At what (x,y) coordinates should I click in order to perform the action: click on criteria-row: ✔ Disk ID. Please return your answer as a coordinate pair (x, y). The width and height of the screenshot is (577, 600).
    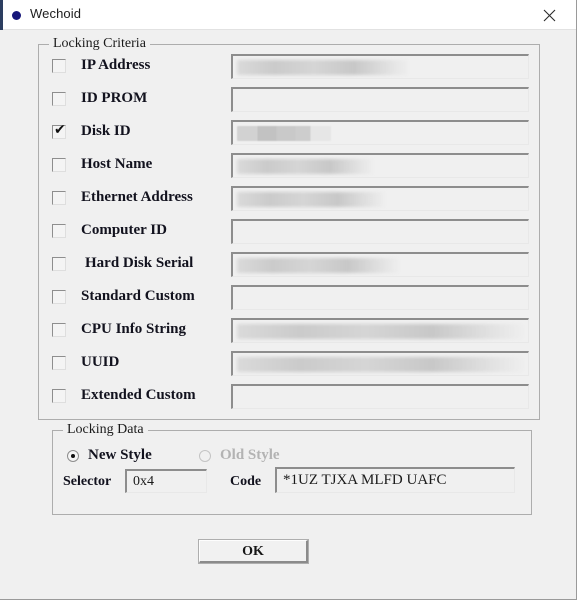
    Looking at the image, I should click on (289, 133).